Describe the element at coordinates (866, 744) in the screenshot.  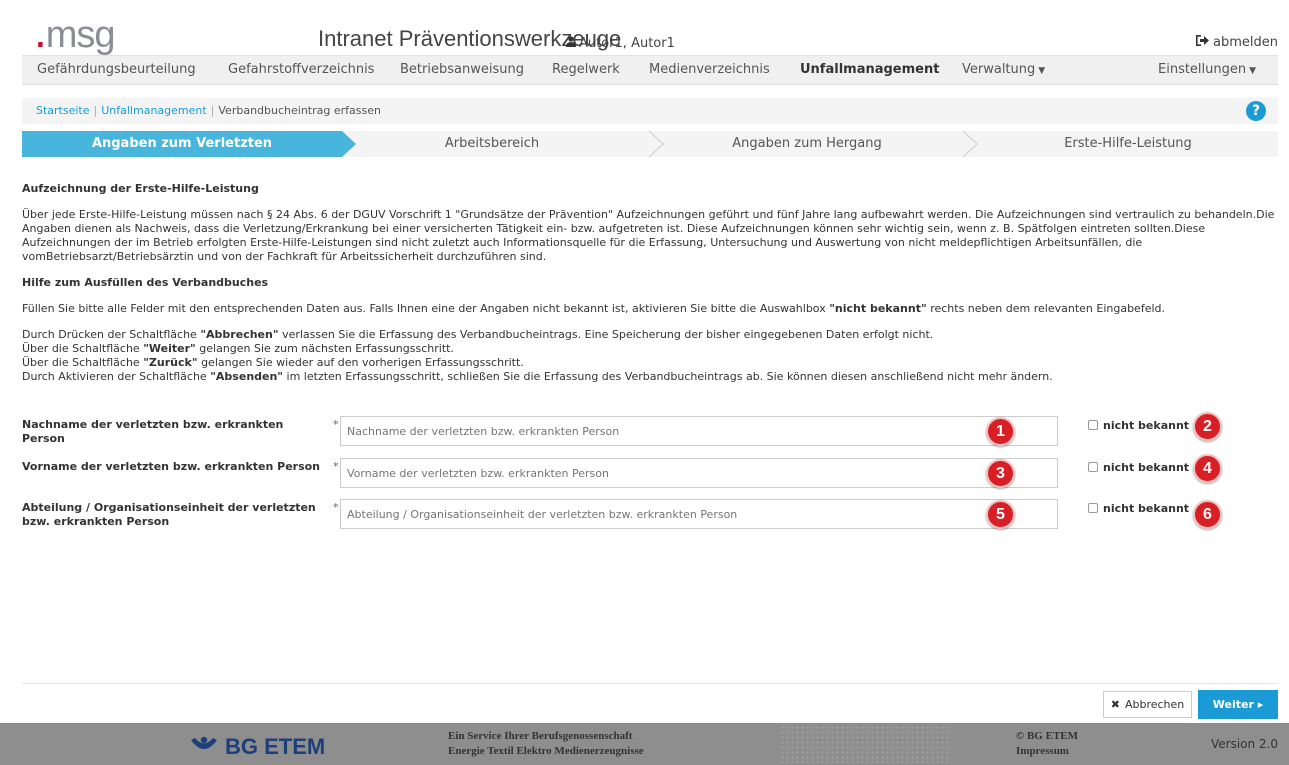
I see `footer-dot-pattern` at that location.